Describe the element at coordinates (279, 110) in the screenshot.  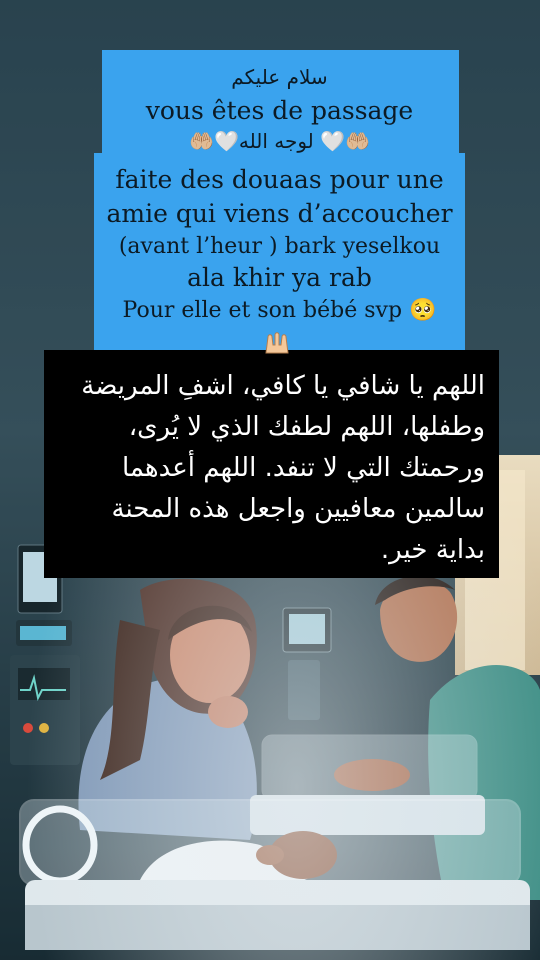
I see `passing-text: vous êtes de passage` at that location.